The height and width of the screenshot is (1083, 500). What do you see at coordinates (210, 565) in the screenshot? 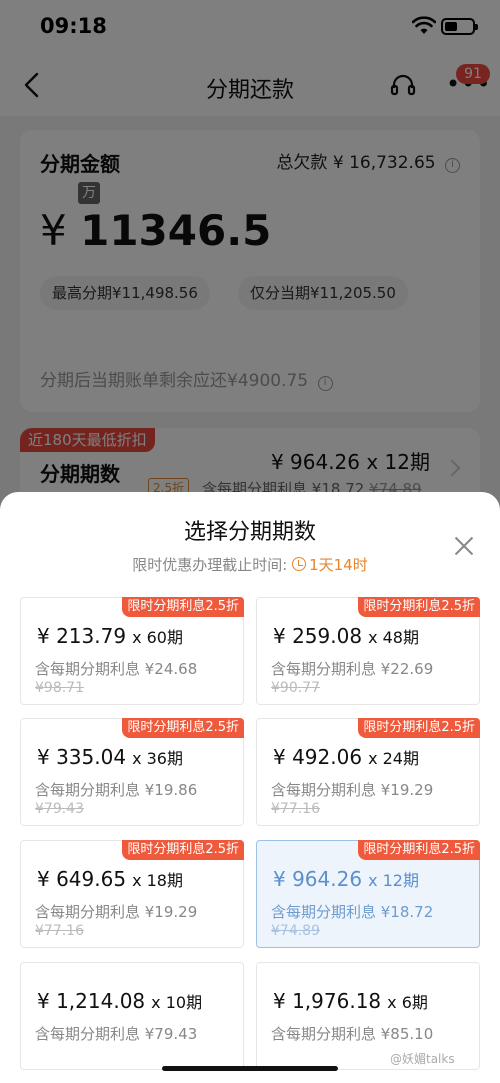
I see `deadline-label: 限时优惠办理截止时间:` at bounding box center [210, 565].